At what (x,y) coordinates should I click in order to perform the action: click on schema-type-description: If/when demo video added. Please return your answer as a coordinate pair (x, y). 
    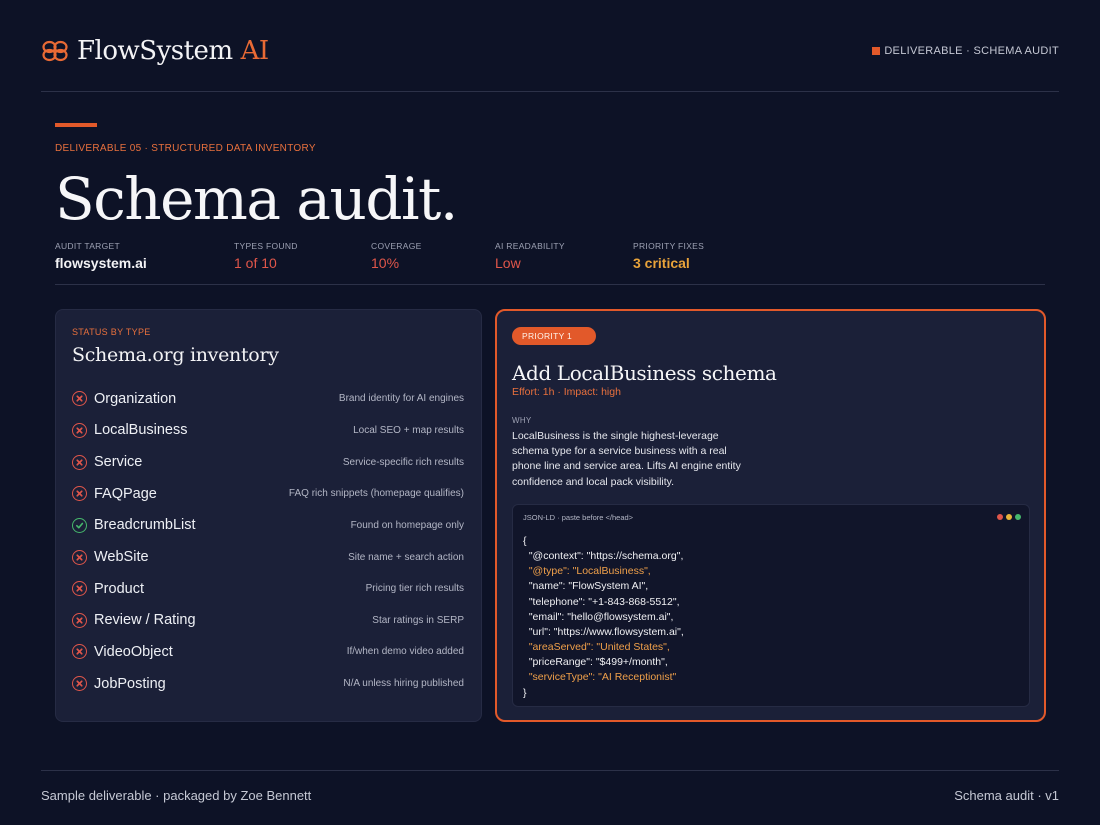
    Looking at the image, I should click on (405, 652).